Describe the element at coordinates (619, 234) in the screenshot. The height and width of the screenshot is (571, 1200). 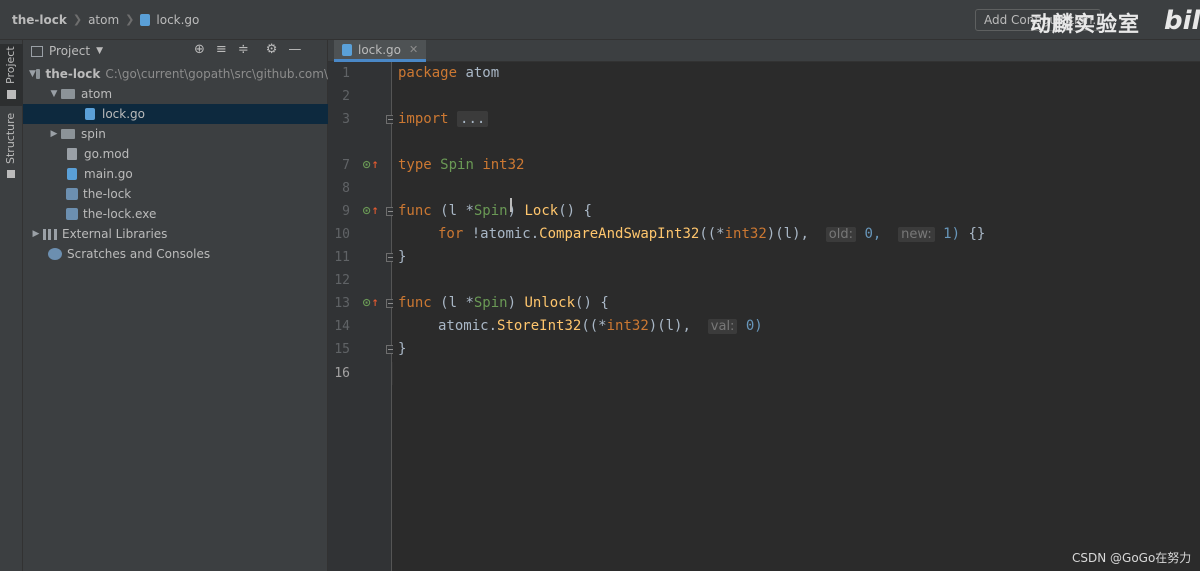
I see `function-call: CompareAndSwapInt32` at that location.